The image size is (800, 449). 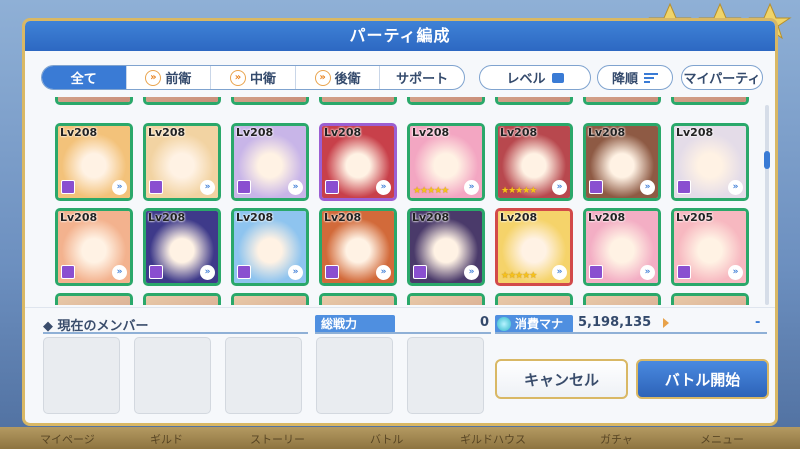 What do you see at coordinates (651, 77) in the screenshot?
I see `sort-icon` at bounding box center [651, 77].